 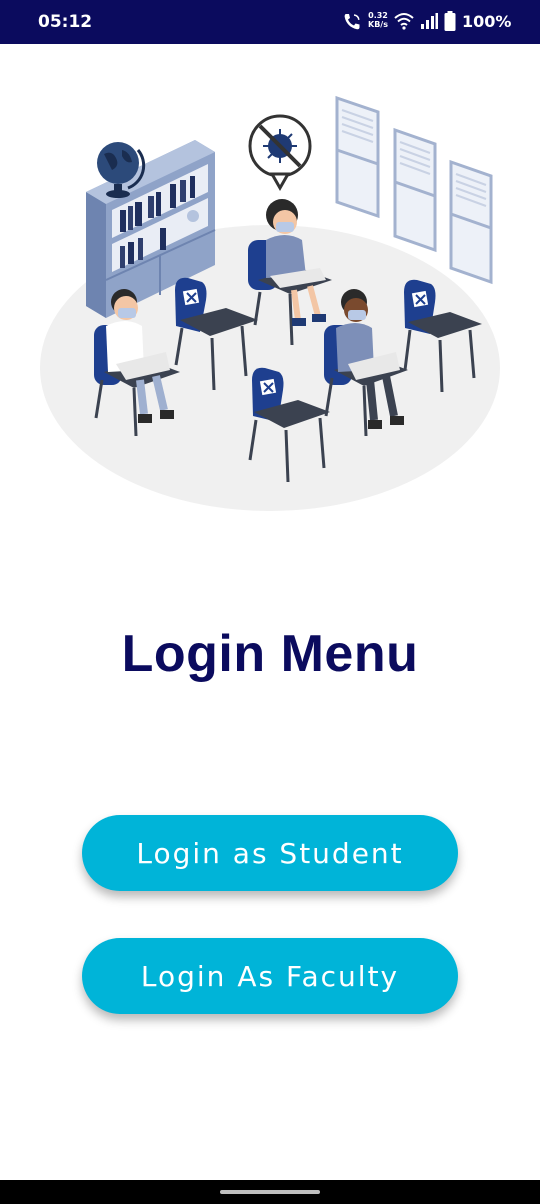 I want to click on battery-percent: 100%, so click(x=487, y=21).